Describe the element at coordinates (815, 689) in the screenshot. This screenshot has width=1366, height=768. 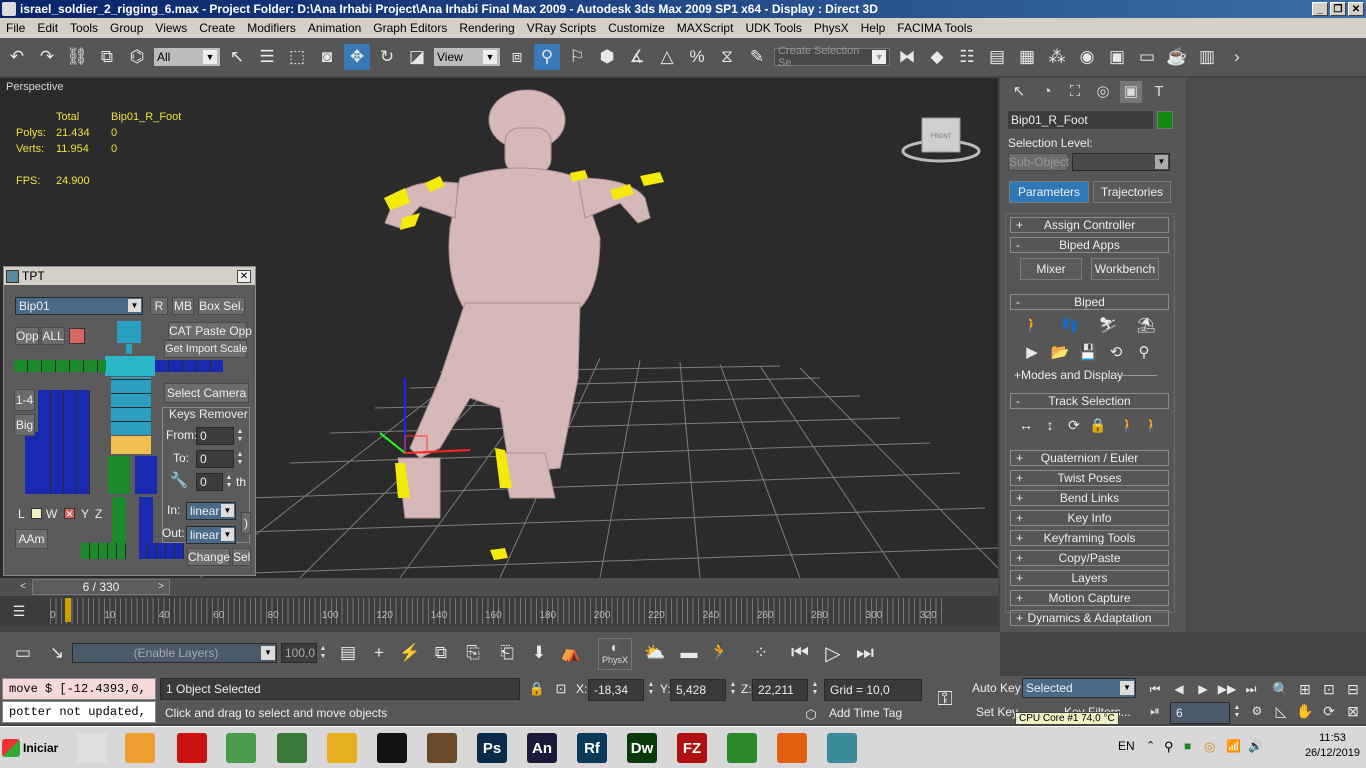
I see `z-spinner-icon: ▲ ▼` at that location.